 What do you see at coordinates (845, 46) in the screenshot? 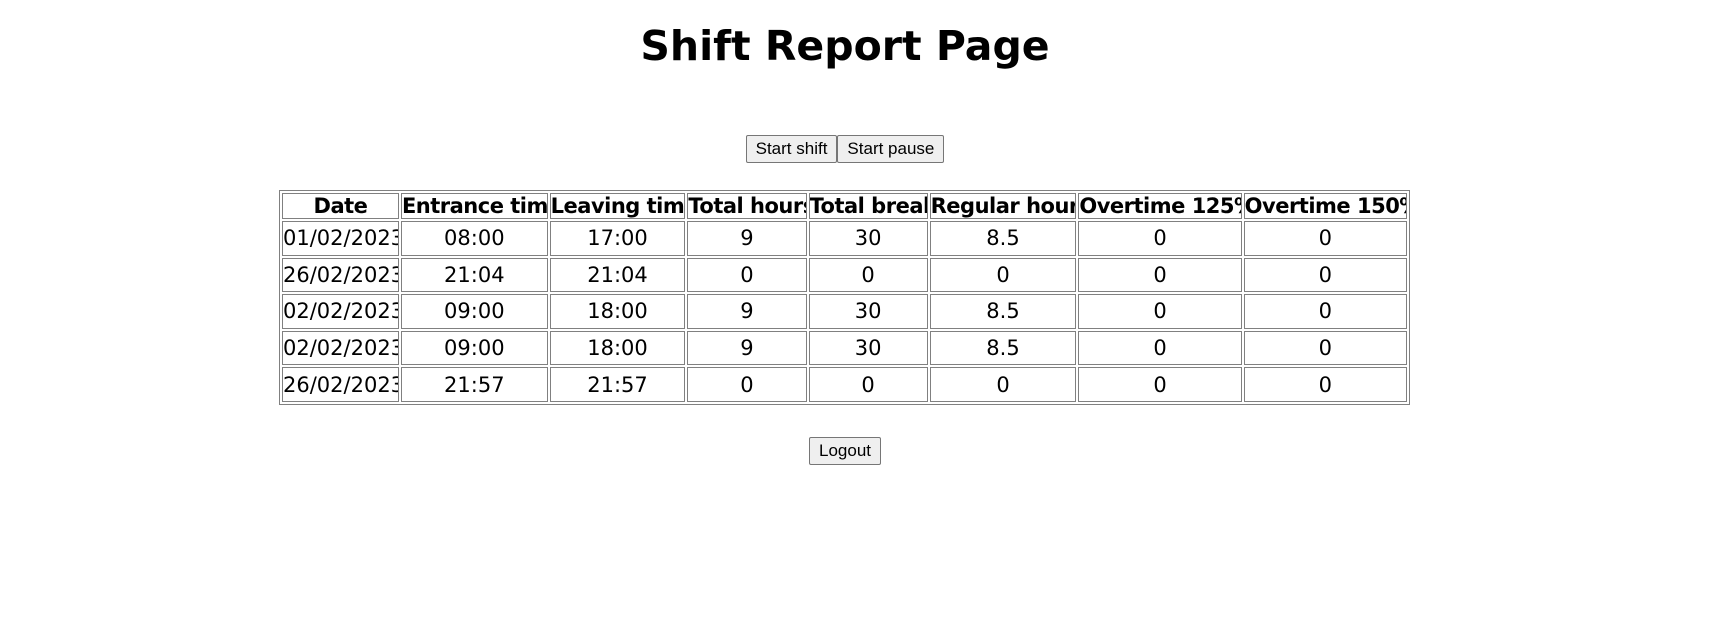
I see `page-title: Shift Report Page` at bounding box center [845, 46].